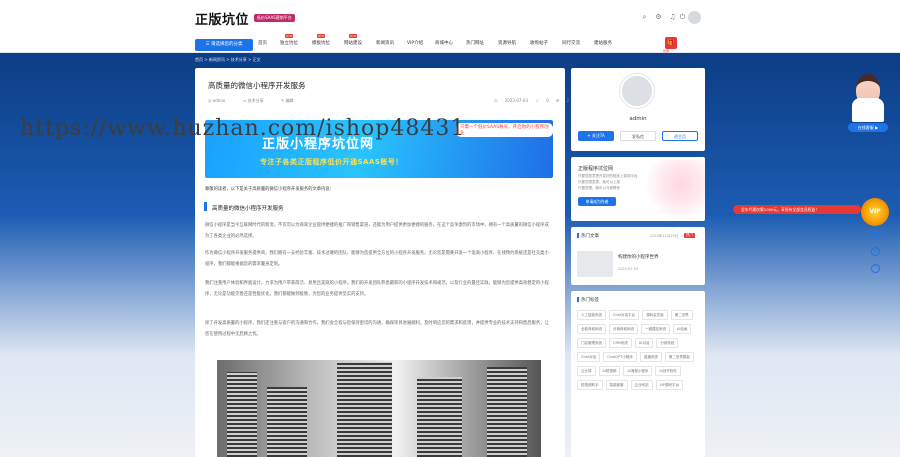 The width and height of the screenshot is (900, 457). What do you see at coordinates (562, 100) in the screenshot?
I see `comment-count: ✉ 2` at bounding box center [562, 100].